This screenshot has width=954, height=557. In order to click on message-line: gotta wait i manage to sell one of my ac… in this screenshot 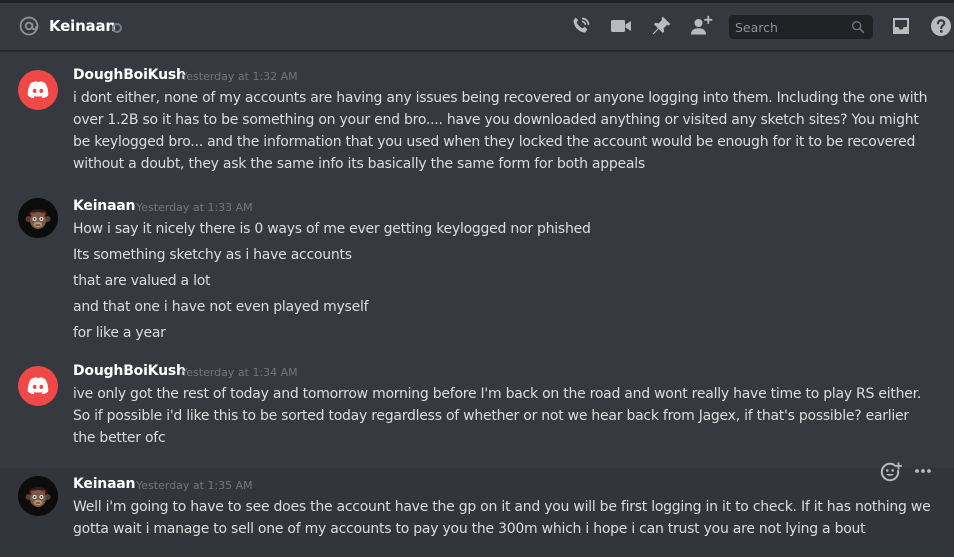, I will do `click(469, 529)`.